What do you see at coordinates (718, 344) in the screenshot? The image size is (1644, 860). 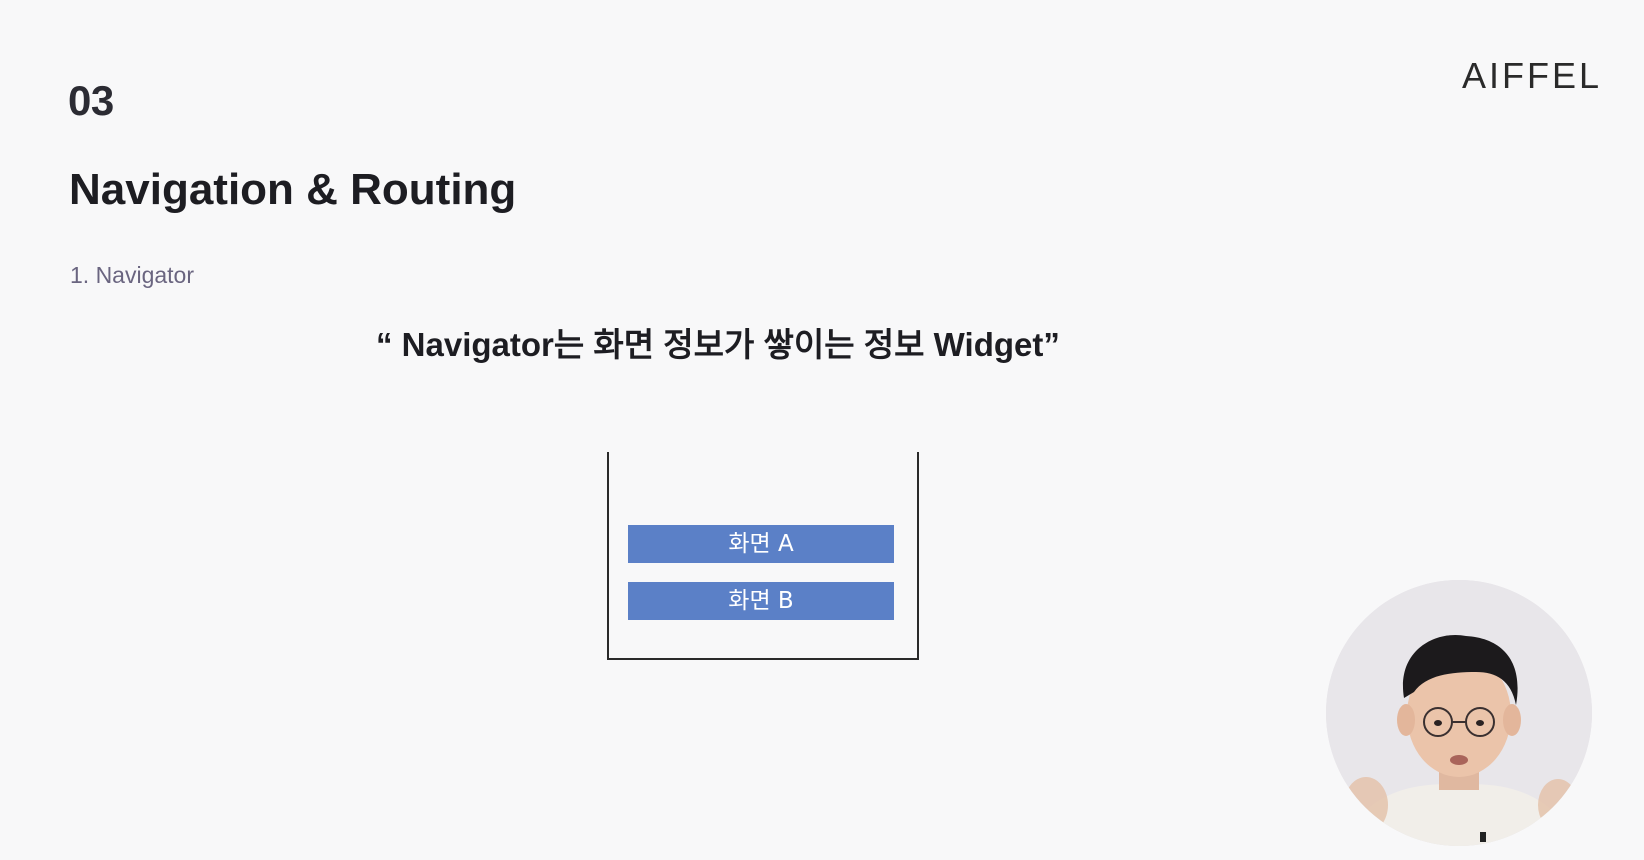 I see `quote-text: “ Navigator는 화면 정보가 쌓이는 정보 Widget”` at bounding box center [718, 344].